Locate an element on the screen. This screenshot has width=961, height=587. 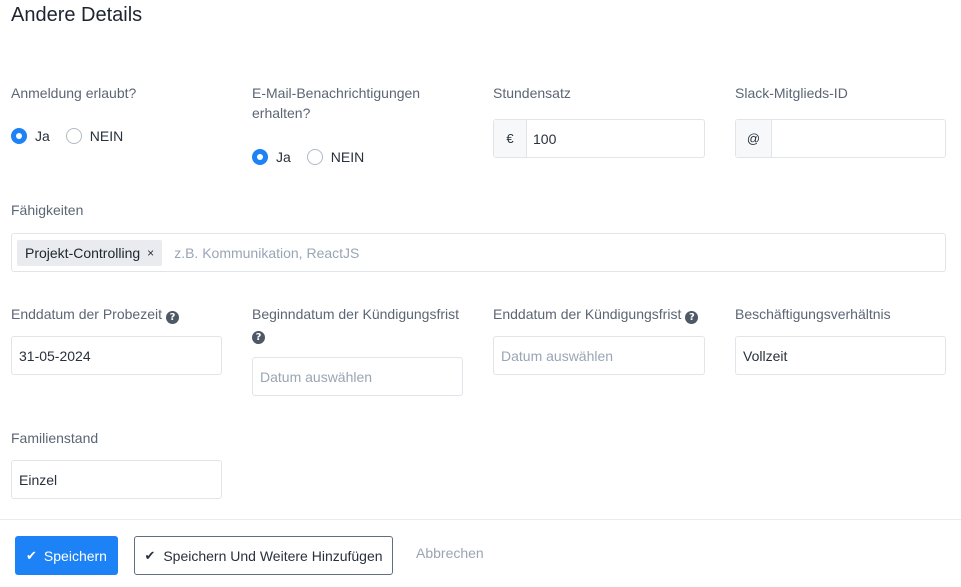
login-allowed-yes-label: Ja is located at coordinates (42, 136).